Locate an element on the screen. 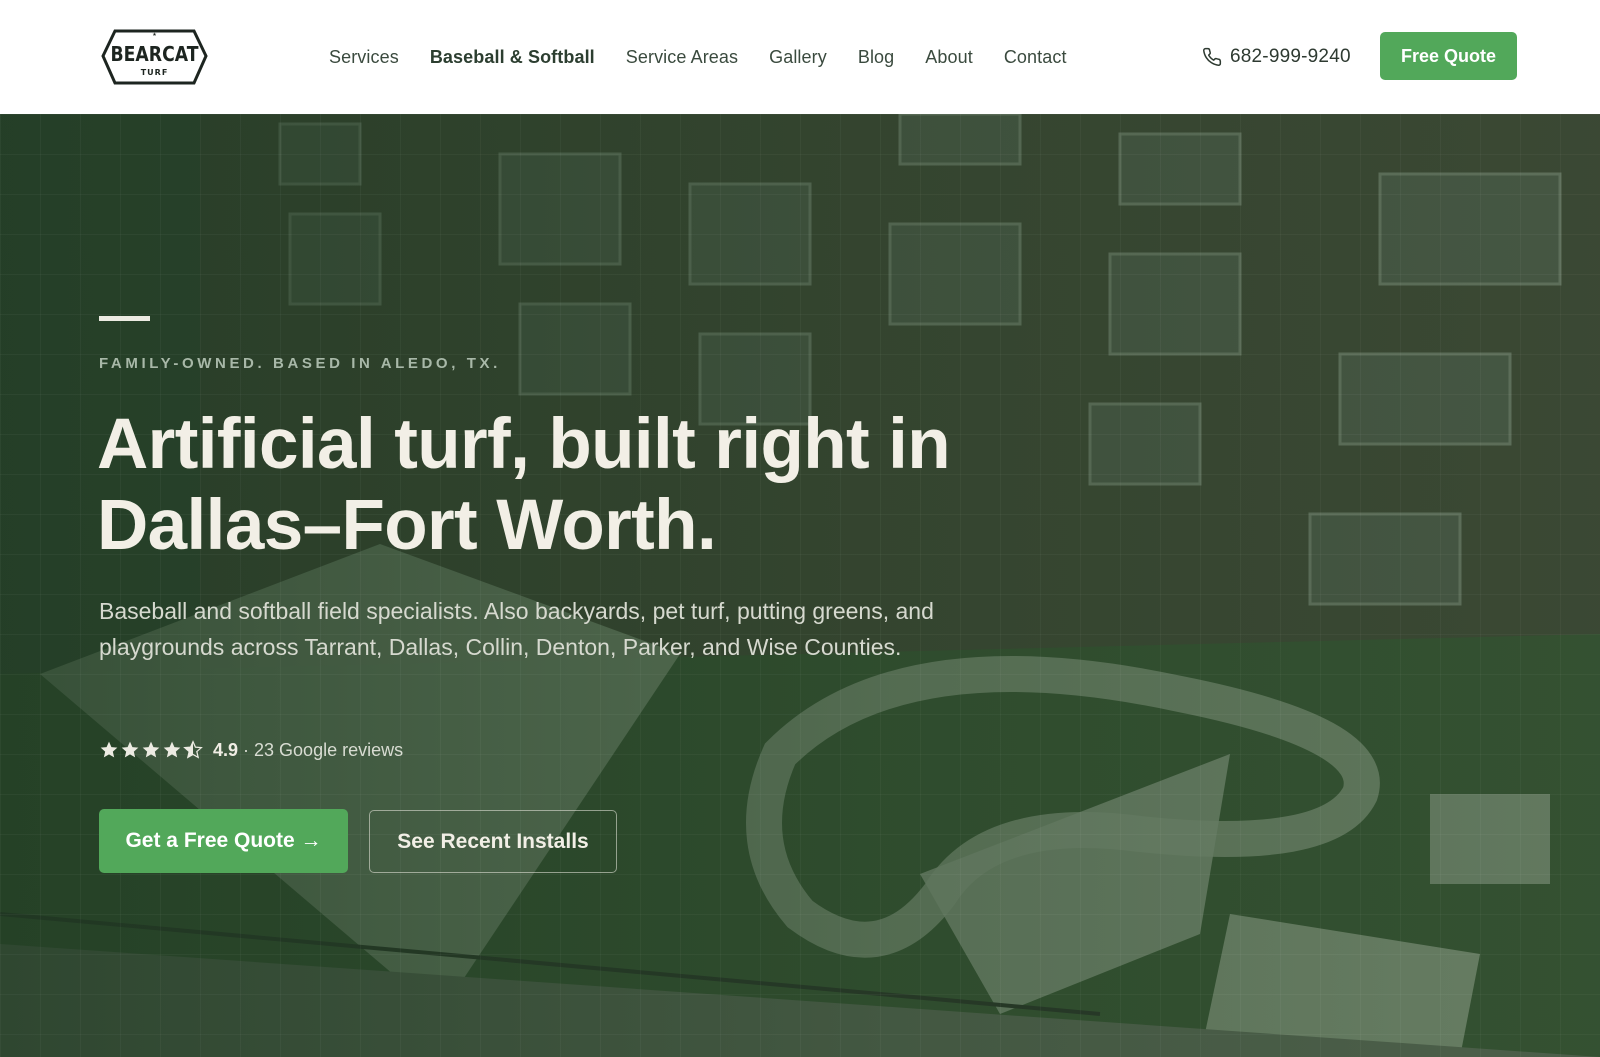  phone-number: 682-999-9240 is located at coordinates (1290, 56).